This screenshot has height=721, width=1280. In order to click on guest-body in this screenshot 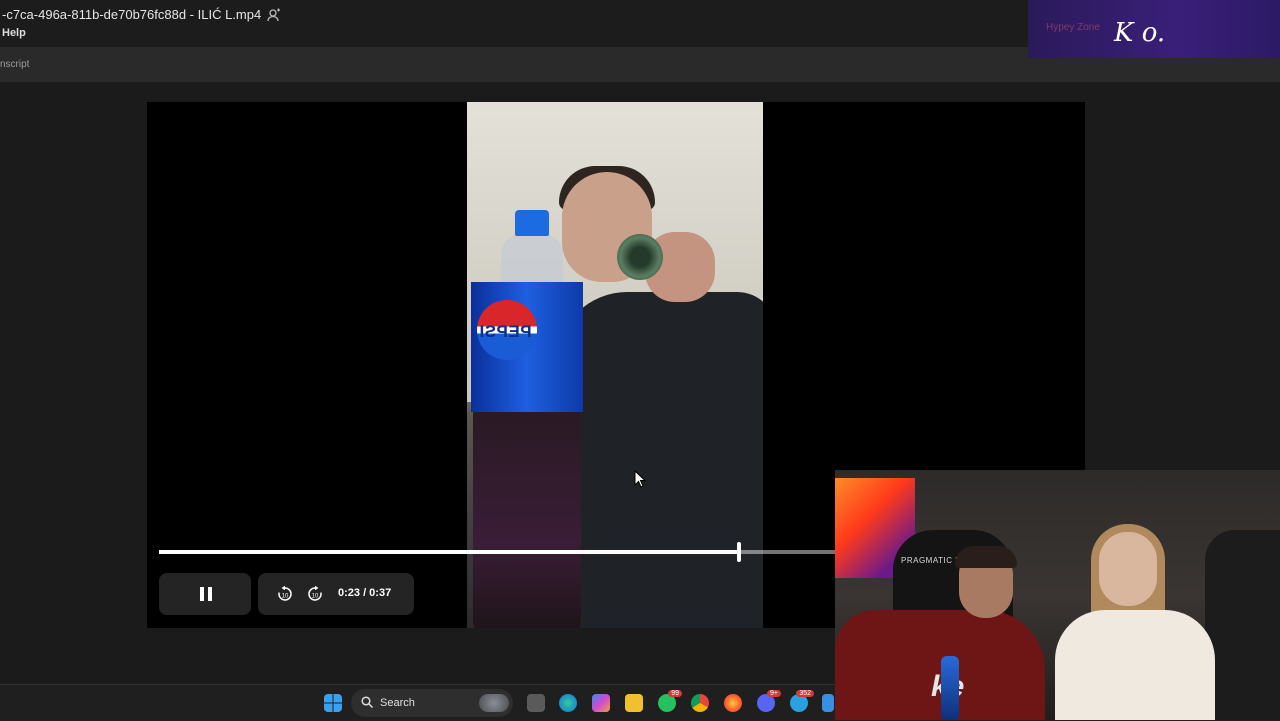, I will do `click(1135, 665)`.